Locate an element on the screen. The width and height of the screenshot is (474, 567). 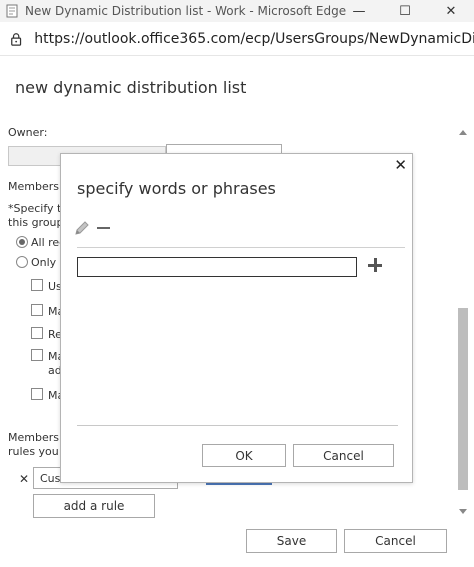
ok-button: OK is located at coordinates (244, 455).